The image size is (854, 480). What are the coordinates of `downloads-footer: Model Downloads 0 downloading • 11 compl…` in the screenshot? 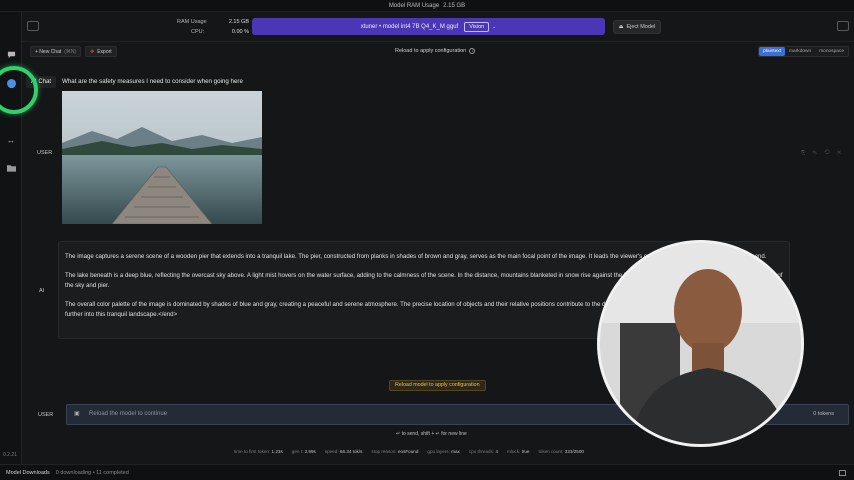 It's located at (427, 472).